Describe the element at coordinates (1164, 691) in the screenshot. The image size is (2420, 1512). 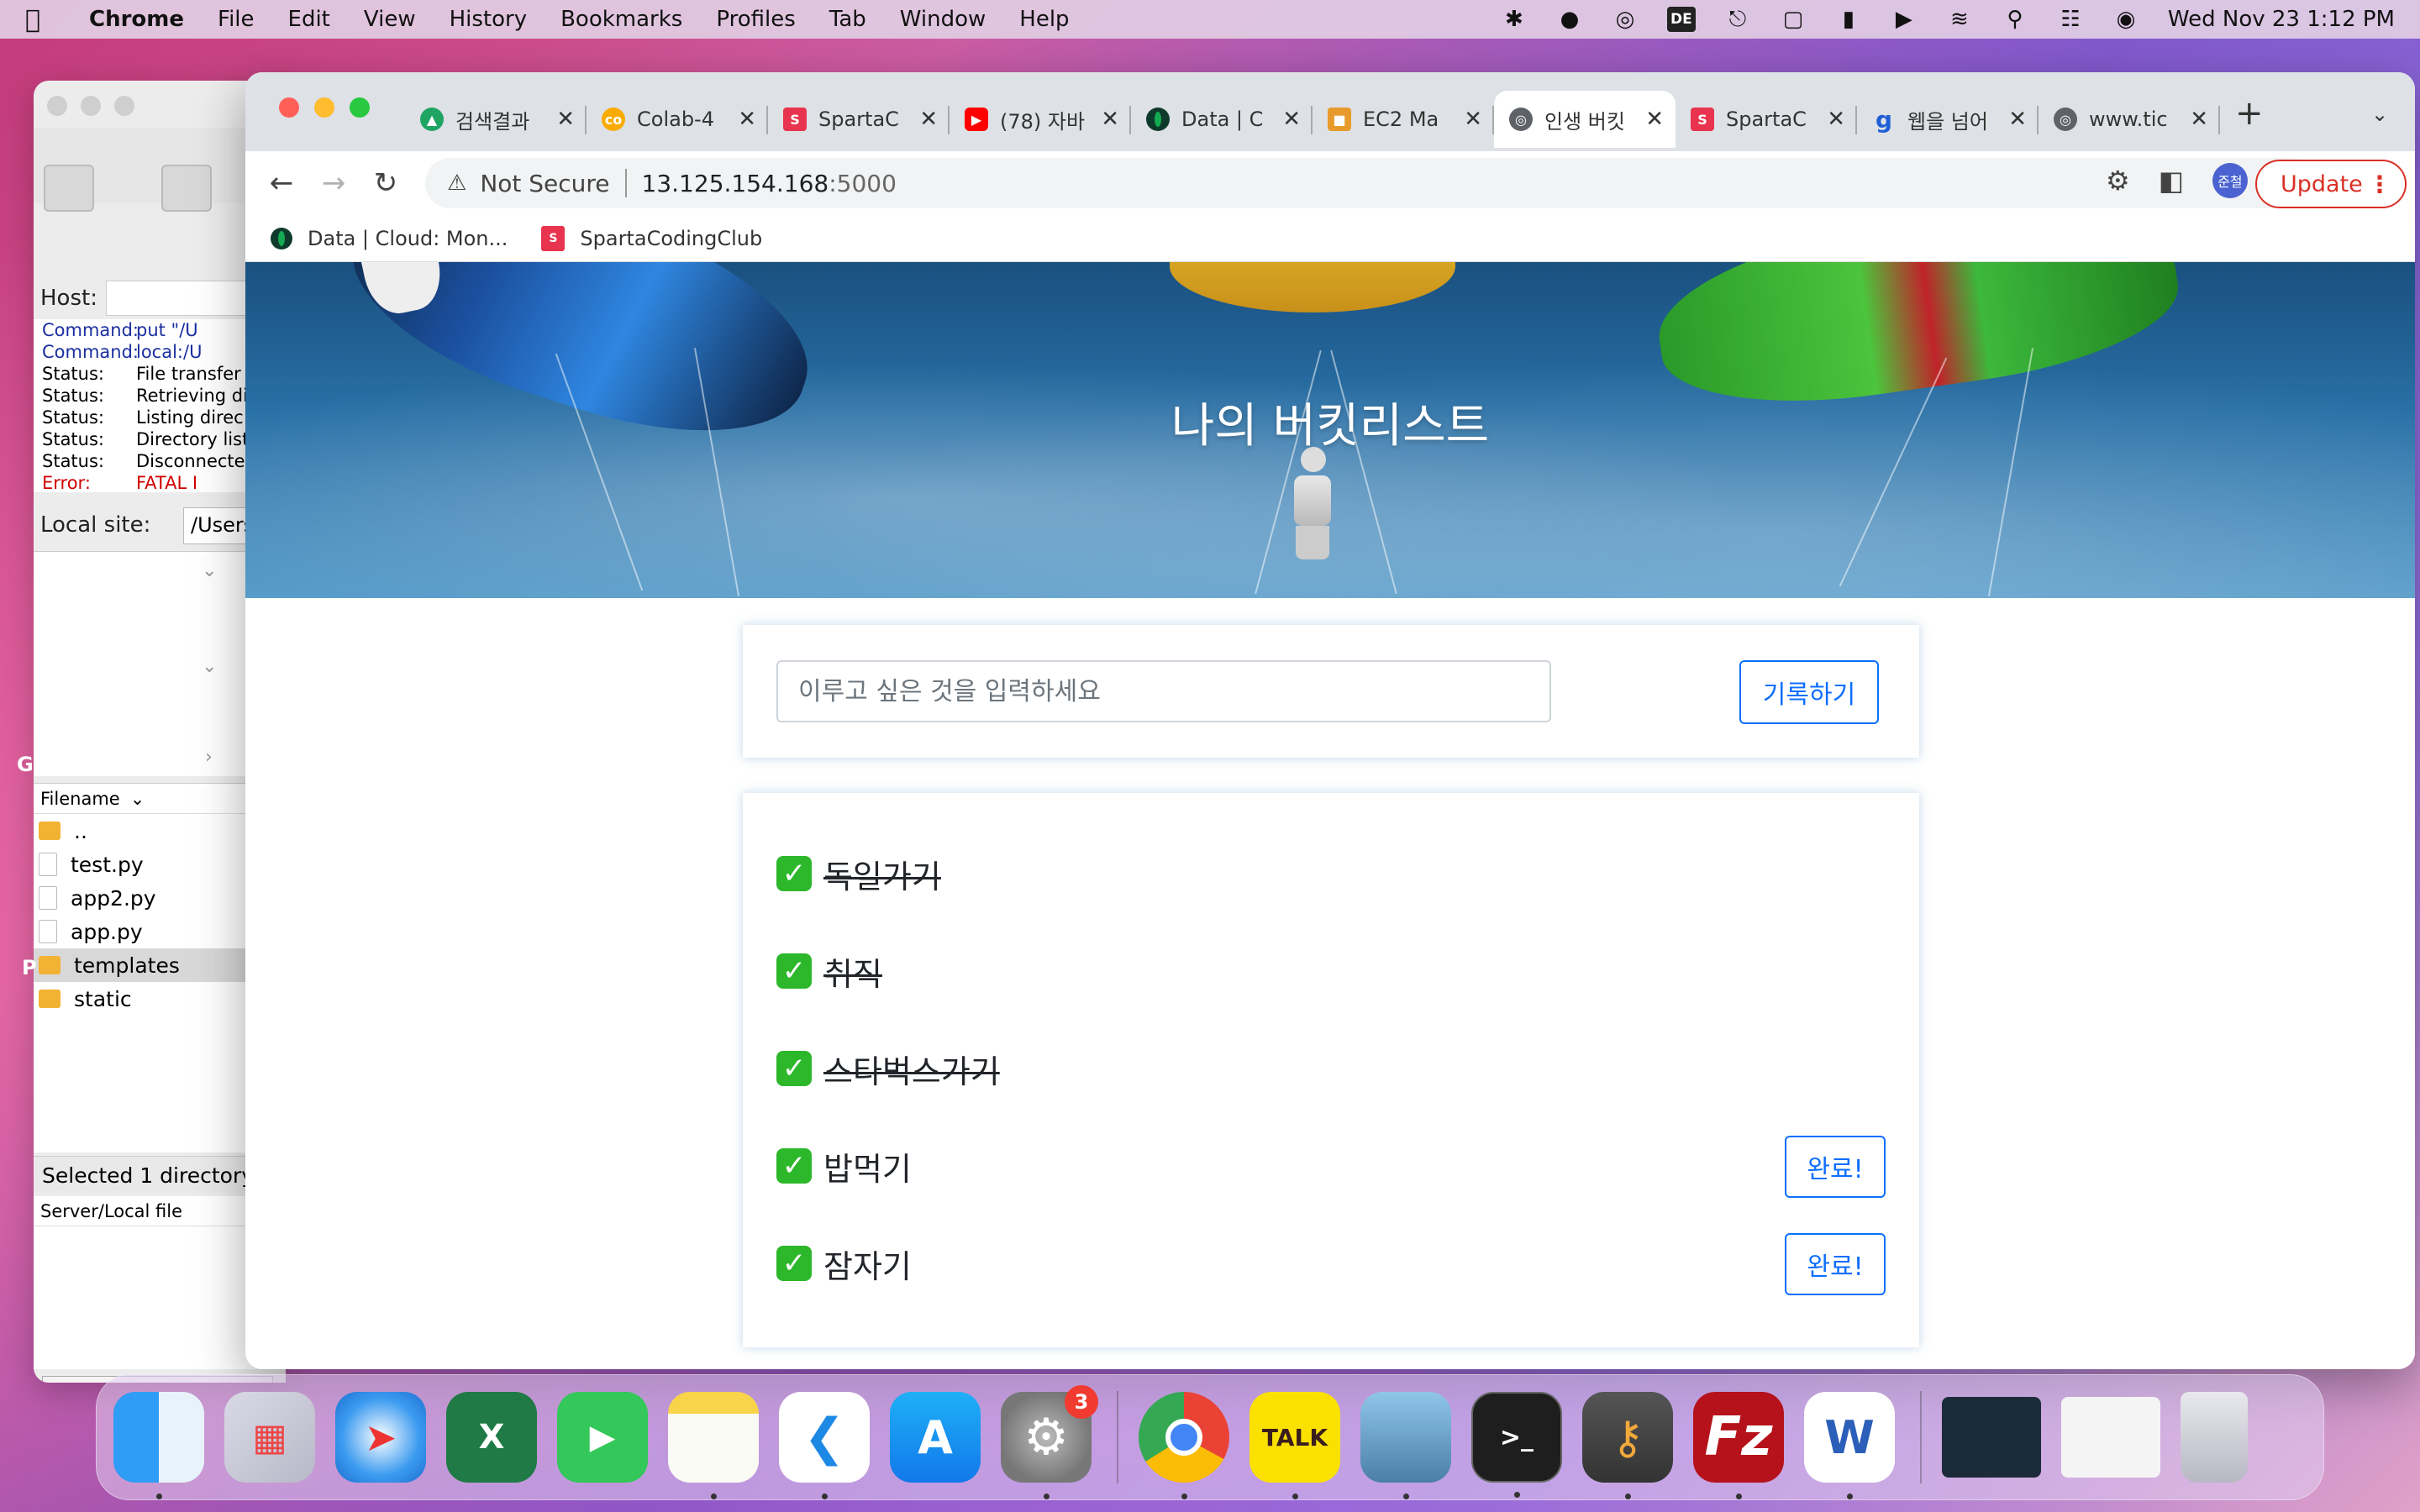
I see `bucket-input` at that location.